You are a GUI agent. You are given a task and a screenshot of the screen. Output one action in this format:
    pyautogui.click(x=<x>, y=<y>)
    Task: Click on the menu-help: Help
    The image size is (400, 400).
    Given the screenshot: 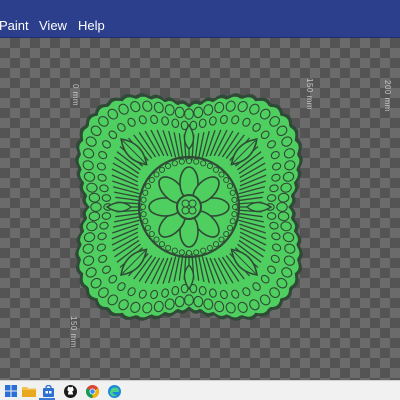 What is the action you would take?
    pyautogui.click(x=91, y=26)
    